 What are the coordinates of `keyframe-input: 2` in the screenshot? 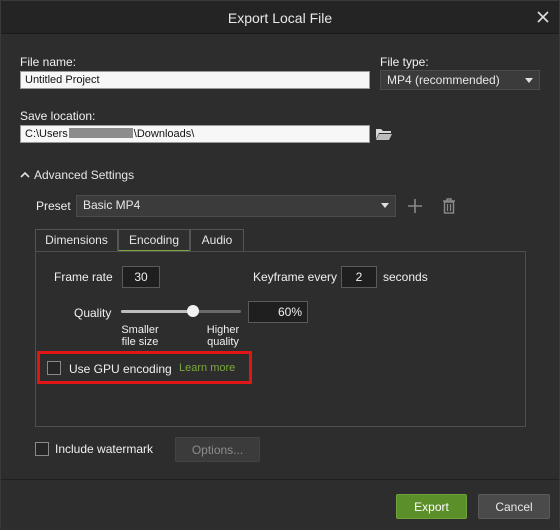 It's located at (359, 277).